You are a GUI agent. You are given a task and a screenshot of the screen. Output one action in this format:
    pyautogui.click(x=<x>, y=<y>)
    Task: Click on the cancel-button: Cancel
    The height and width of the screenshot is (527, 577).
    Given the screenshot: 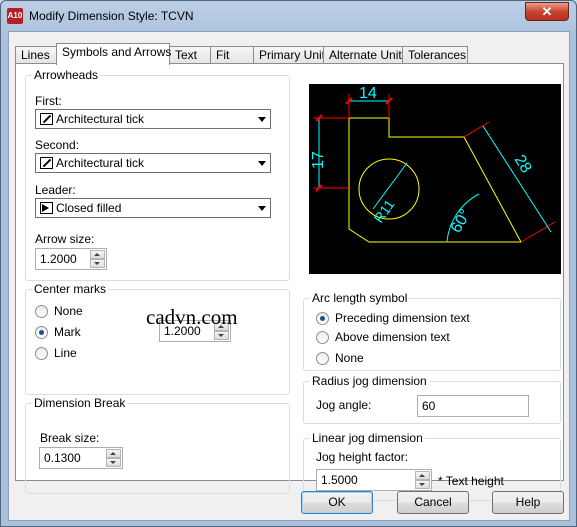 What is the action you would take?
    pyautogui.click(x=433, y=502)
    